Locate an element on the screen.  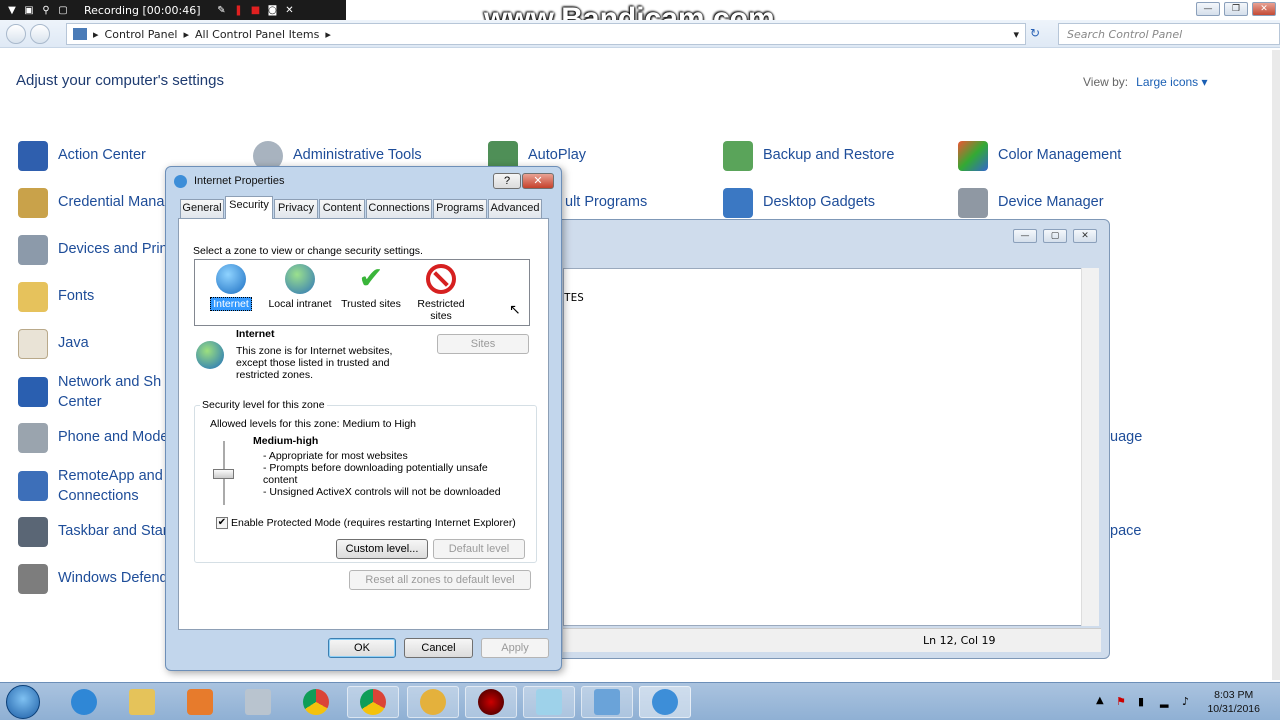
refresh-icon: ↻ is located at coordinates (1035, 33).